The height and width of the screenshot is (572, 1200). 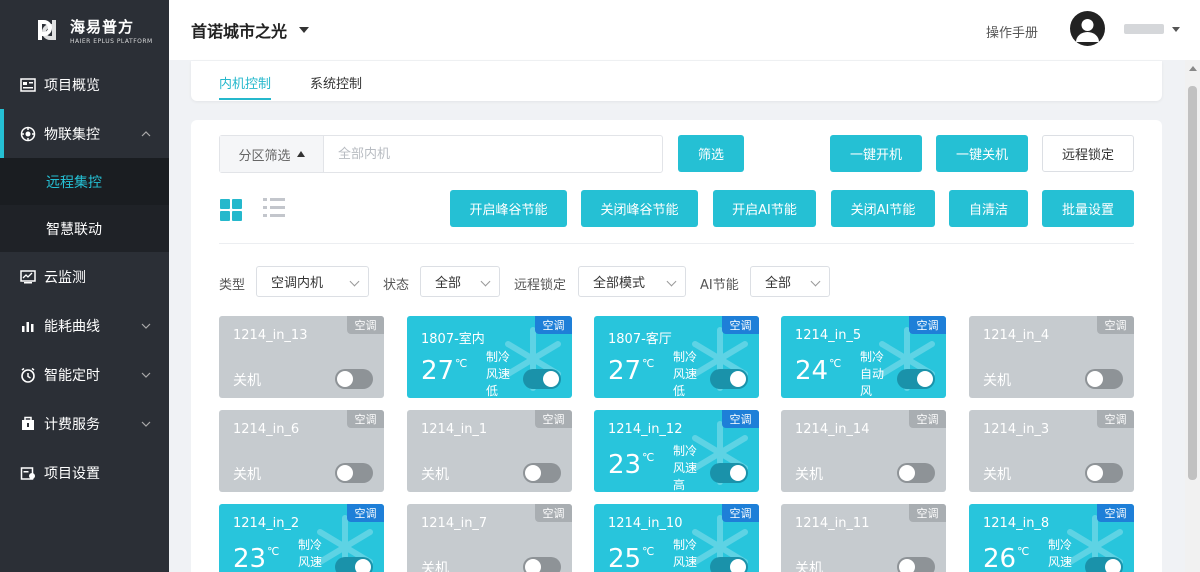 What do you see at coordinates (84, 181) in the screenshot?
I see `sidebar-subitem-remote-control: 远程集控` at bounding box center [84, 181].